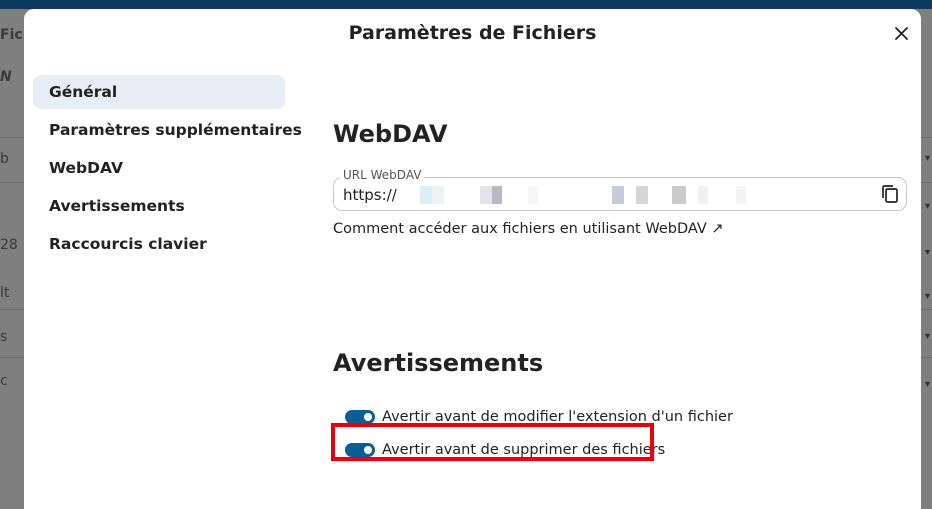 The width and height of the screenshot is (932, 509). I want to click on webdav-url-field: URL WebDAV https://, so click(620, 189).